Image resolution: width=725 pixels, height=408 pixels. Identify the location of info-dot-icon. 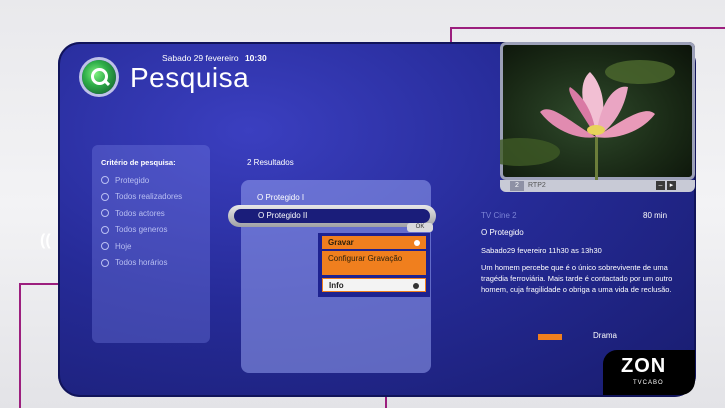
(416, 286).